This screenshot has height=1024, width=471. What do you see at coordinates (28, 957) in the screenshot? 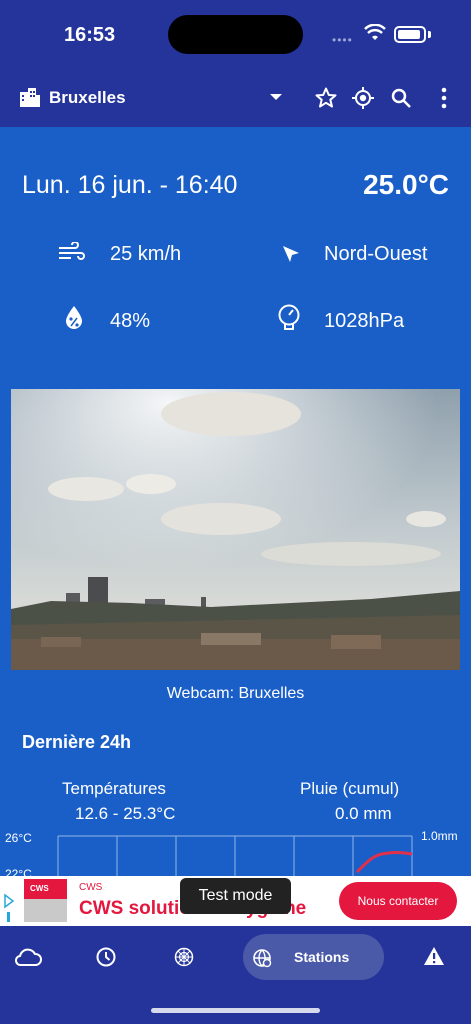
I see `cloud-icon` at bounding box center [28, 957].